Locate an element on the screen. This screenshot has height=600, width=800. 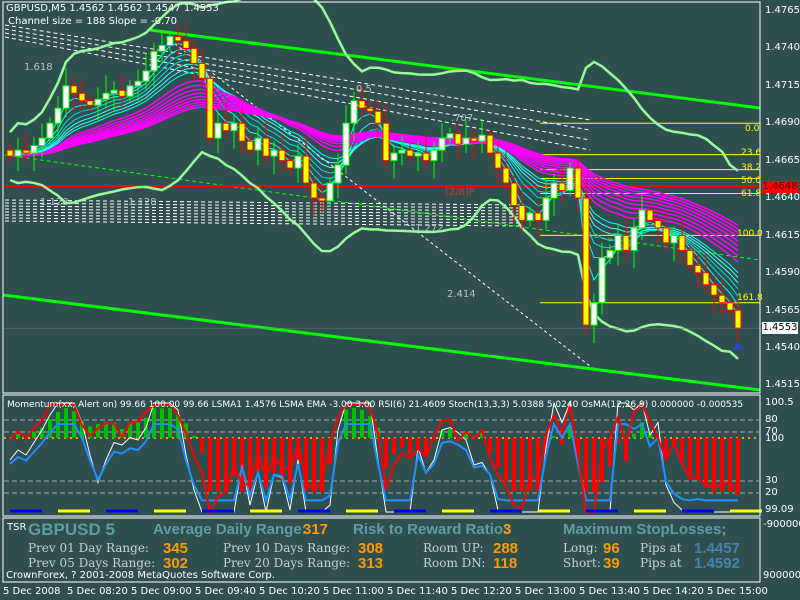
price-tick: 1.4565 is located at coordinates (782, 310).